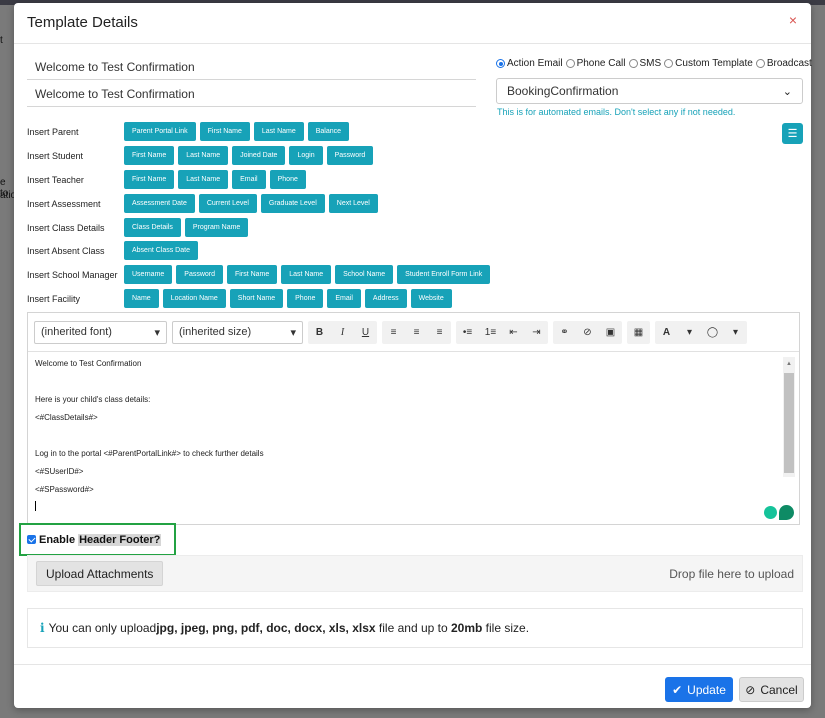 This screenshot has width=825, height=718. Describe the element at coordinates (708, 63) in the screenshot. I see `radio-custom-template: Custom Template` at that location.